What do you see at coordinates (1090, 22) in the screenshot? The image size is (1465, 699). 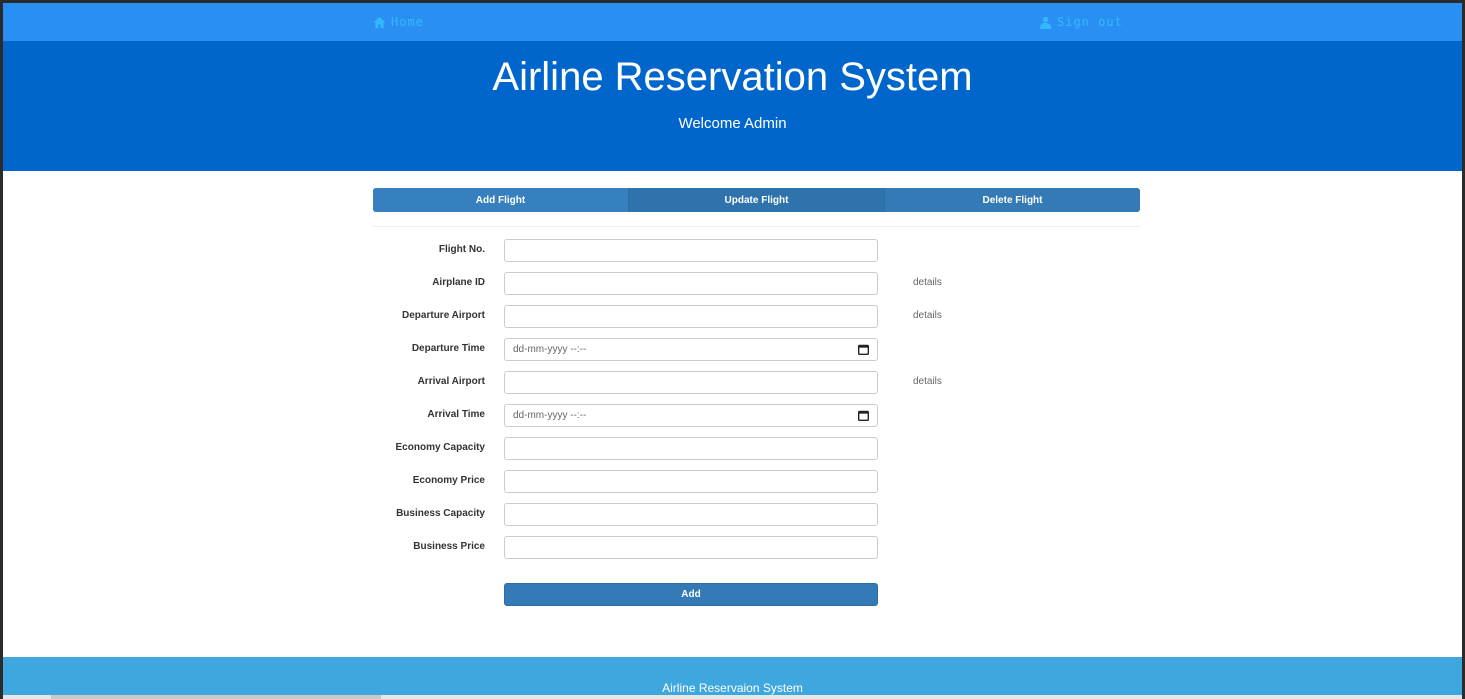 I see `signout-link-label: Sign out` at bounding box center [1090, 22].